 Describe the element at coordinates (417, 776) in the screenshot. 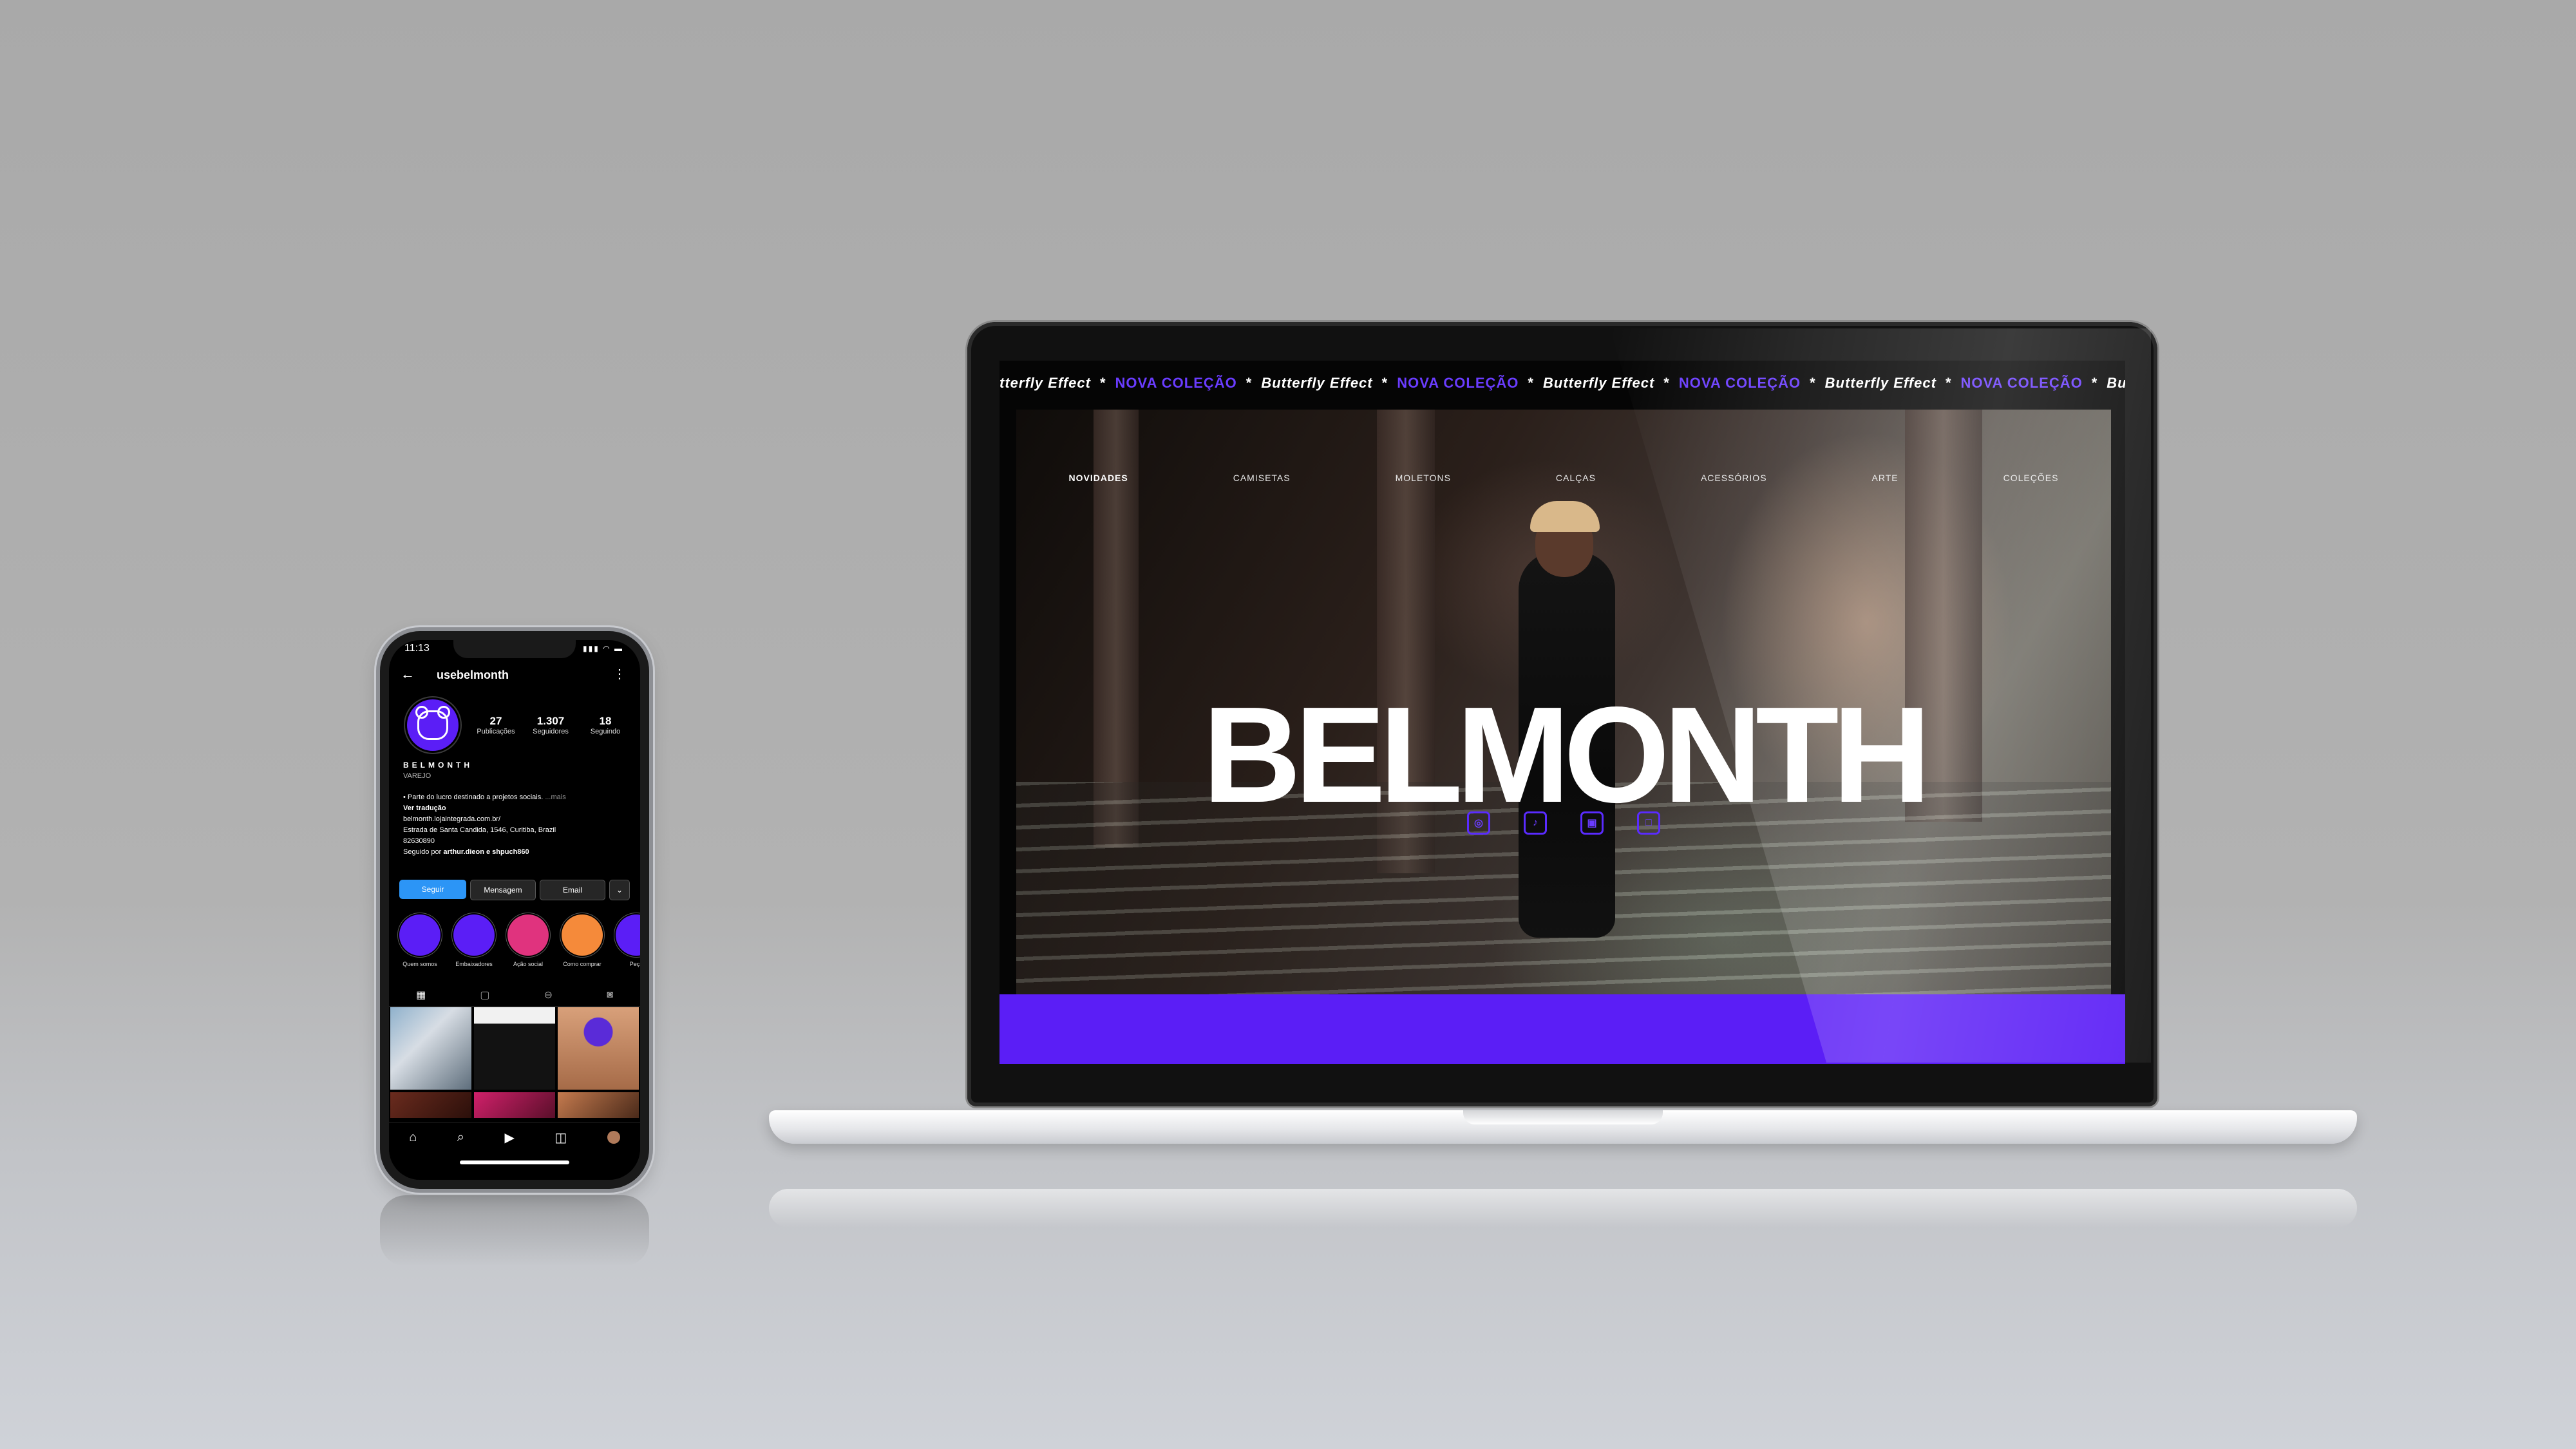

I see `profile-category: VAREJO` at that location.